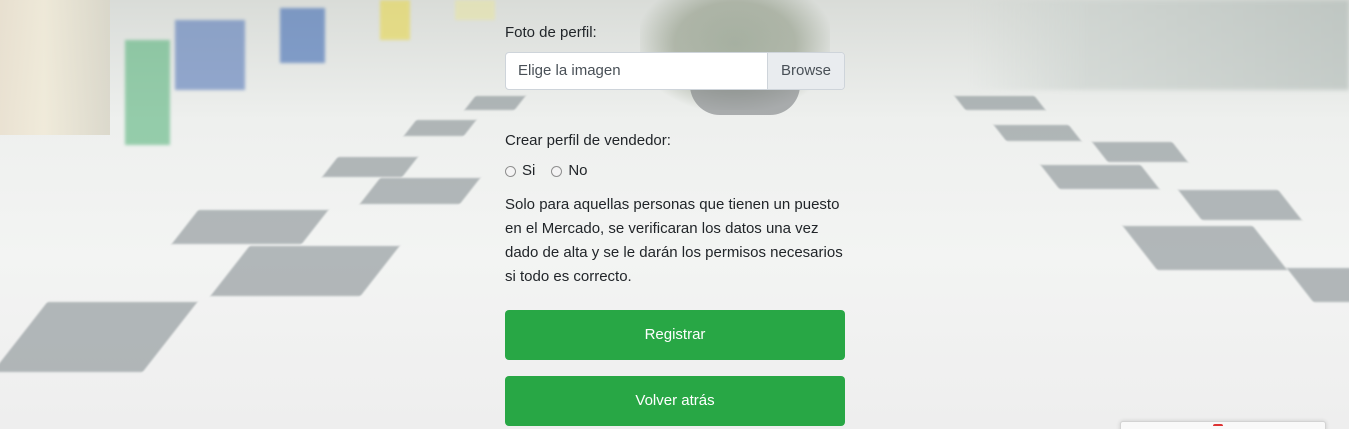 The width and height of the screenshot is (1349, 429). What do you see at coordinates (520, 171) in the screenshot?
I see `radio-si: Si` at bounding box center [520, 171].